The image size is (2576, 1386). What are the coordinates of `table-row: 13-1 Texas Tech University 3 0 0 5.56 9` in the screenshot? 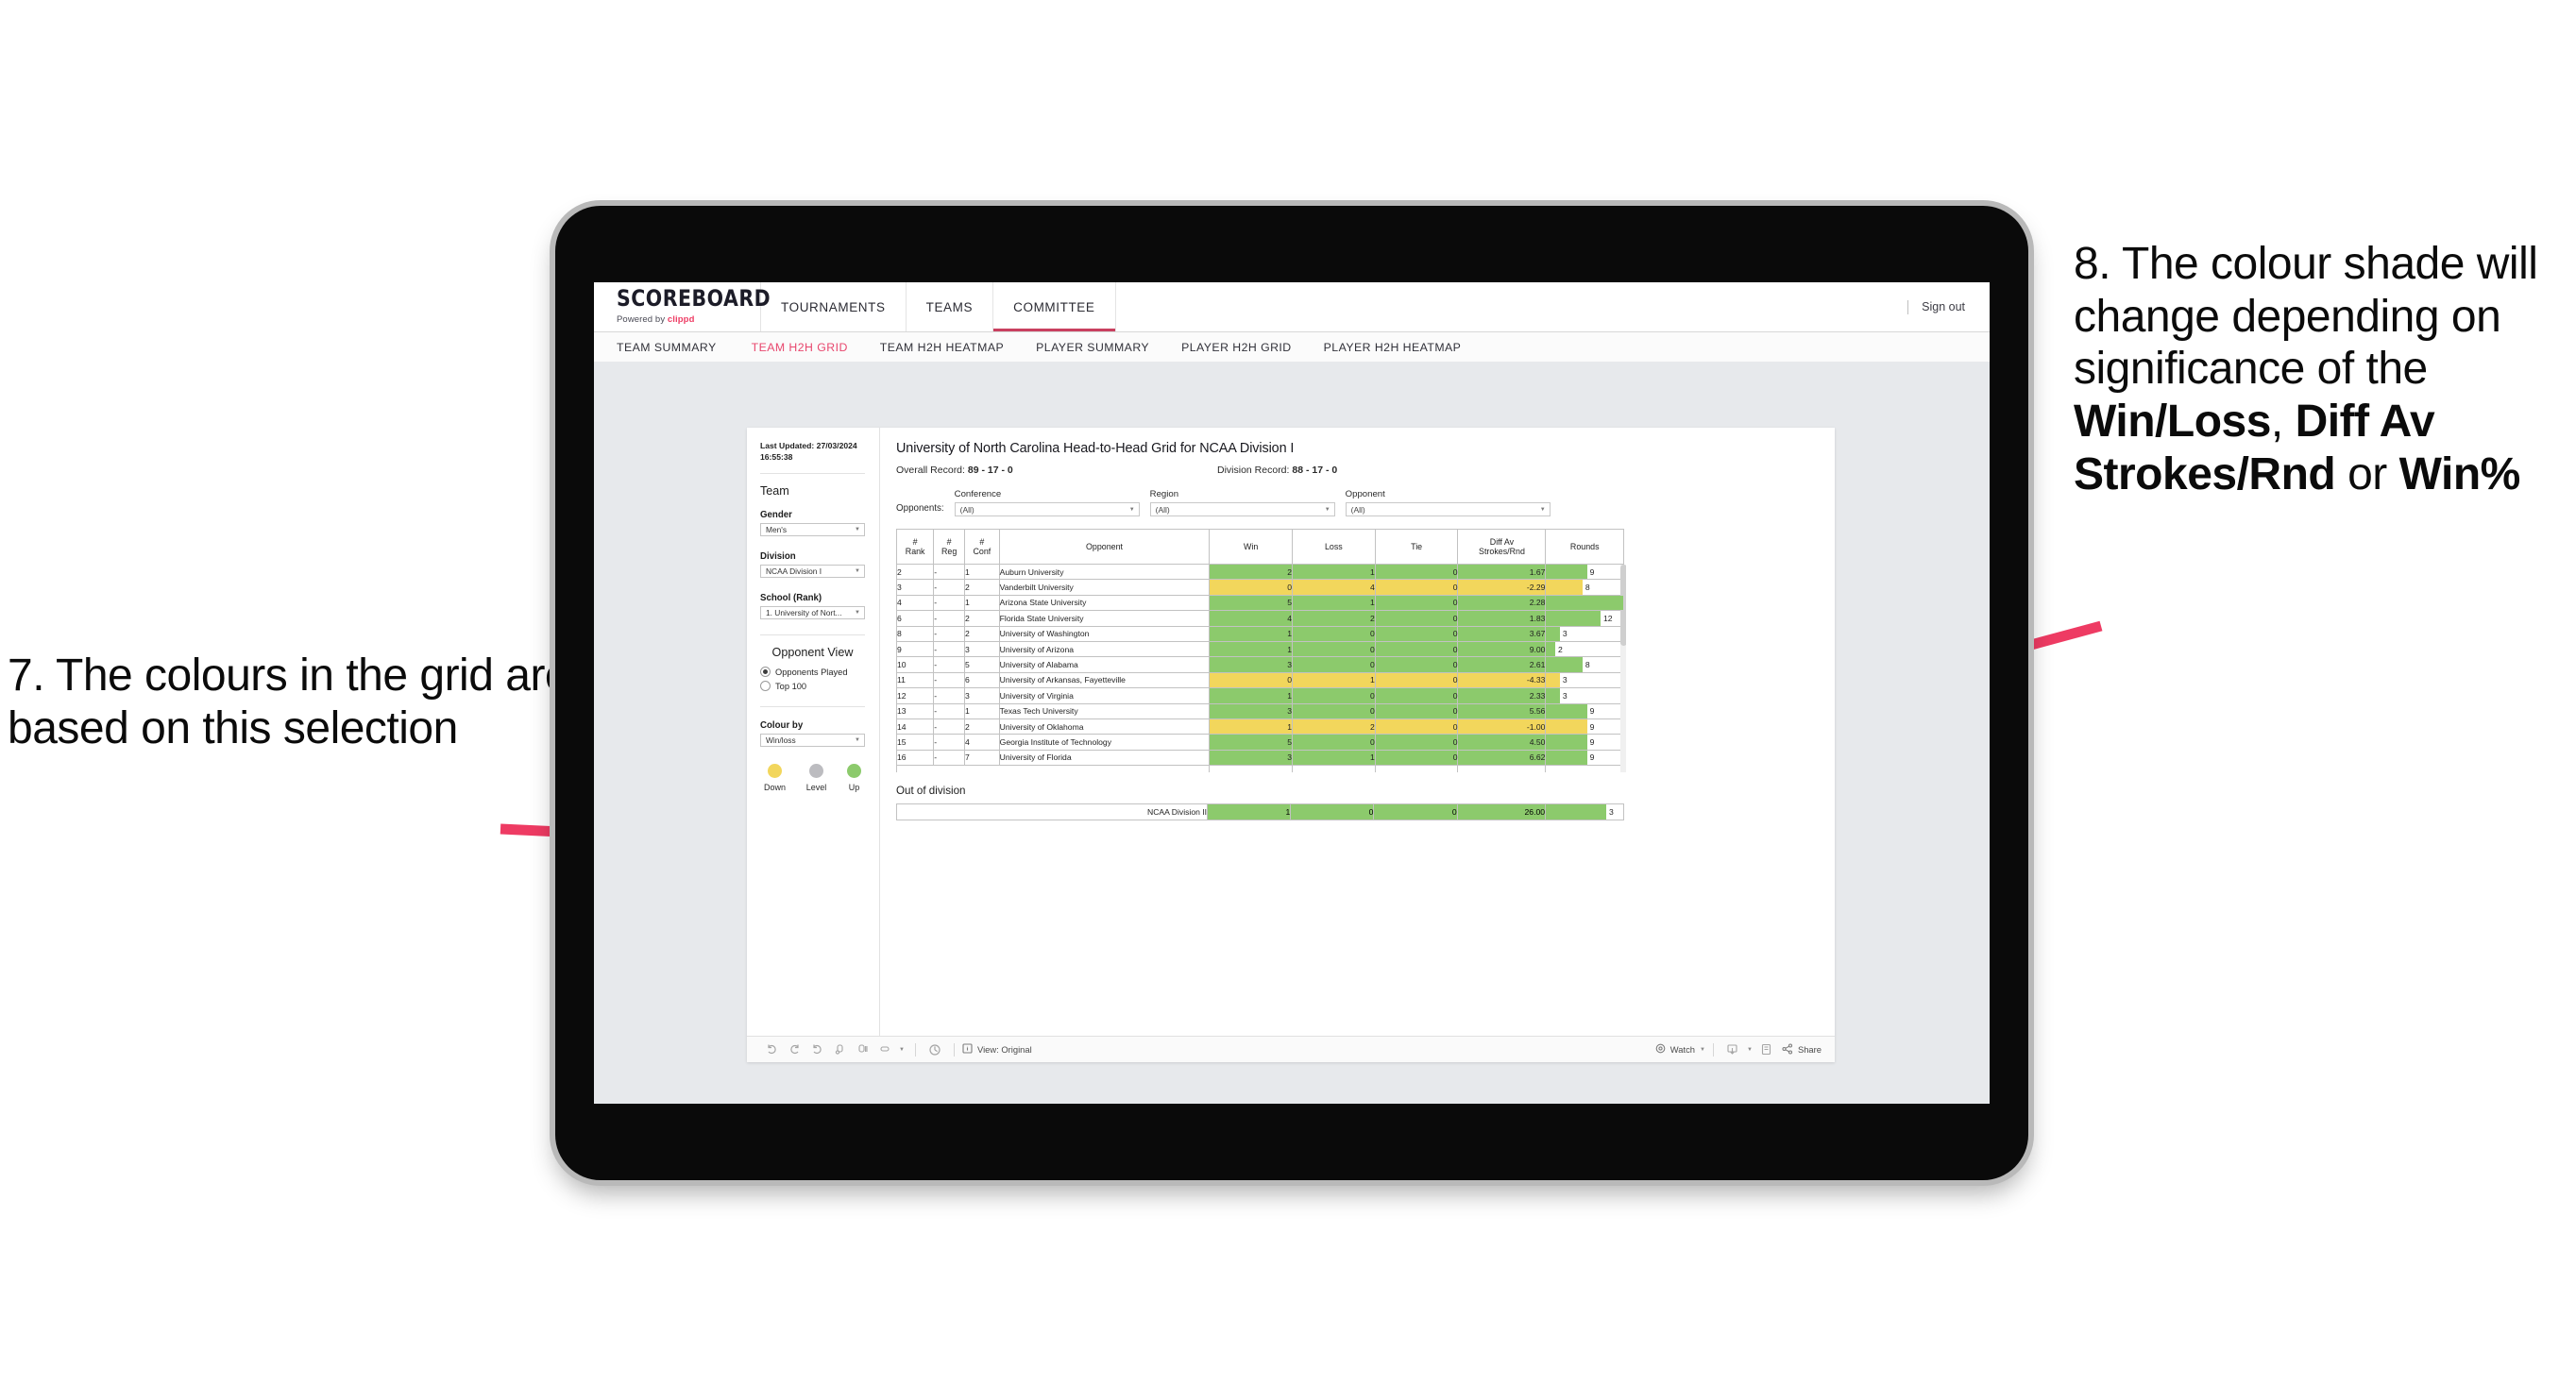 It's located at (1260, 710).